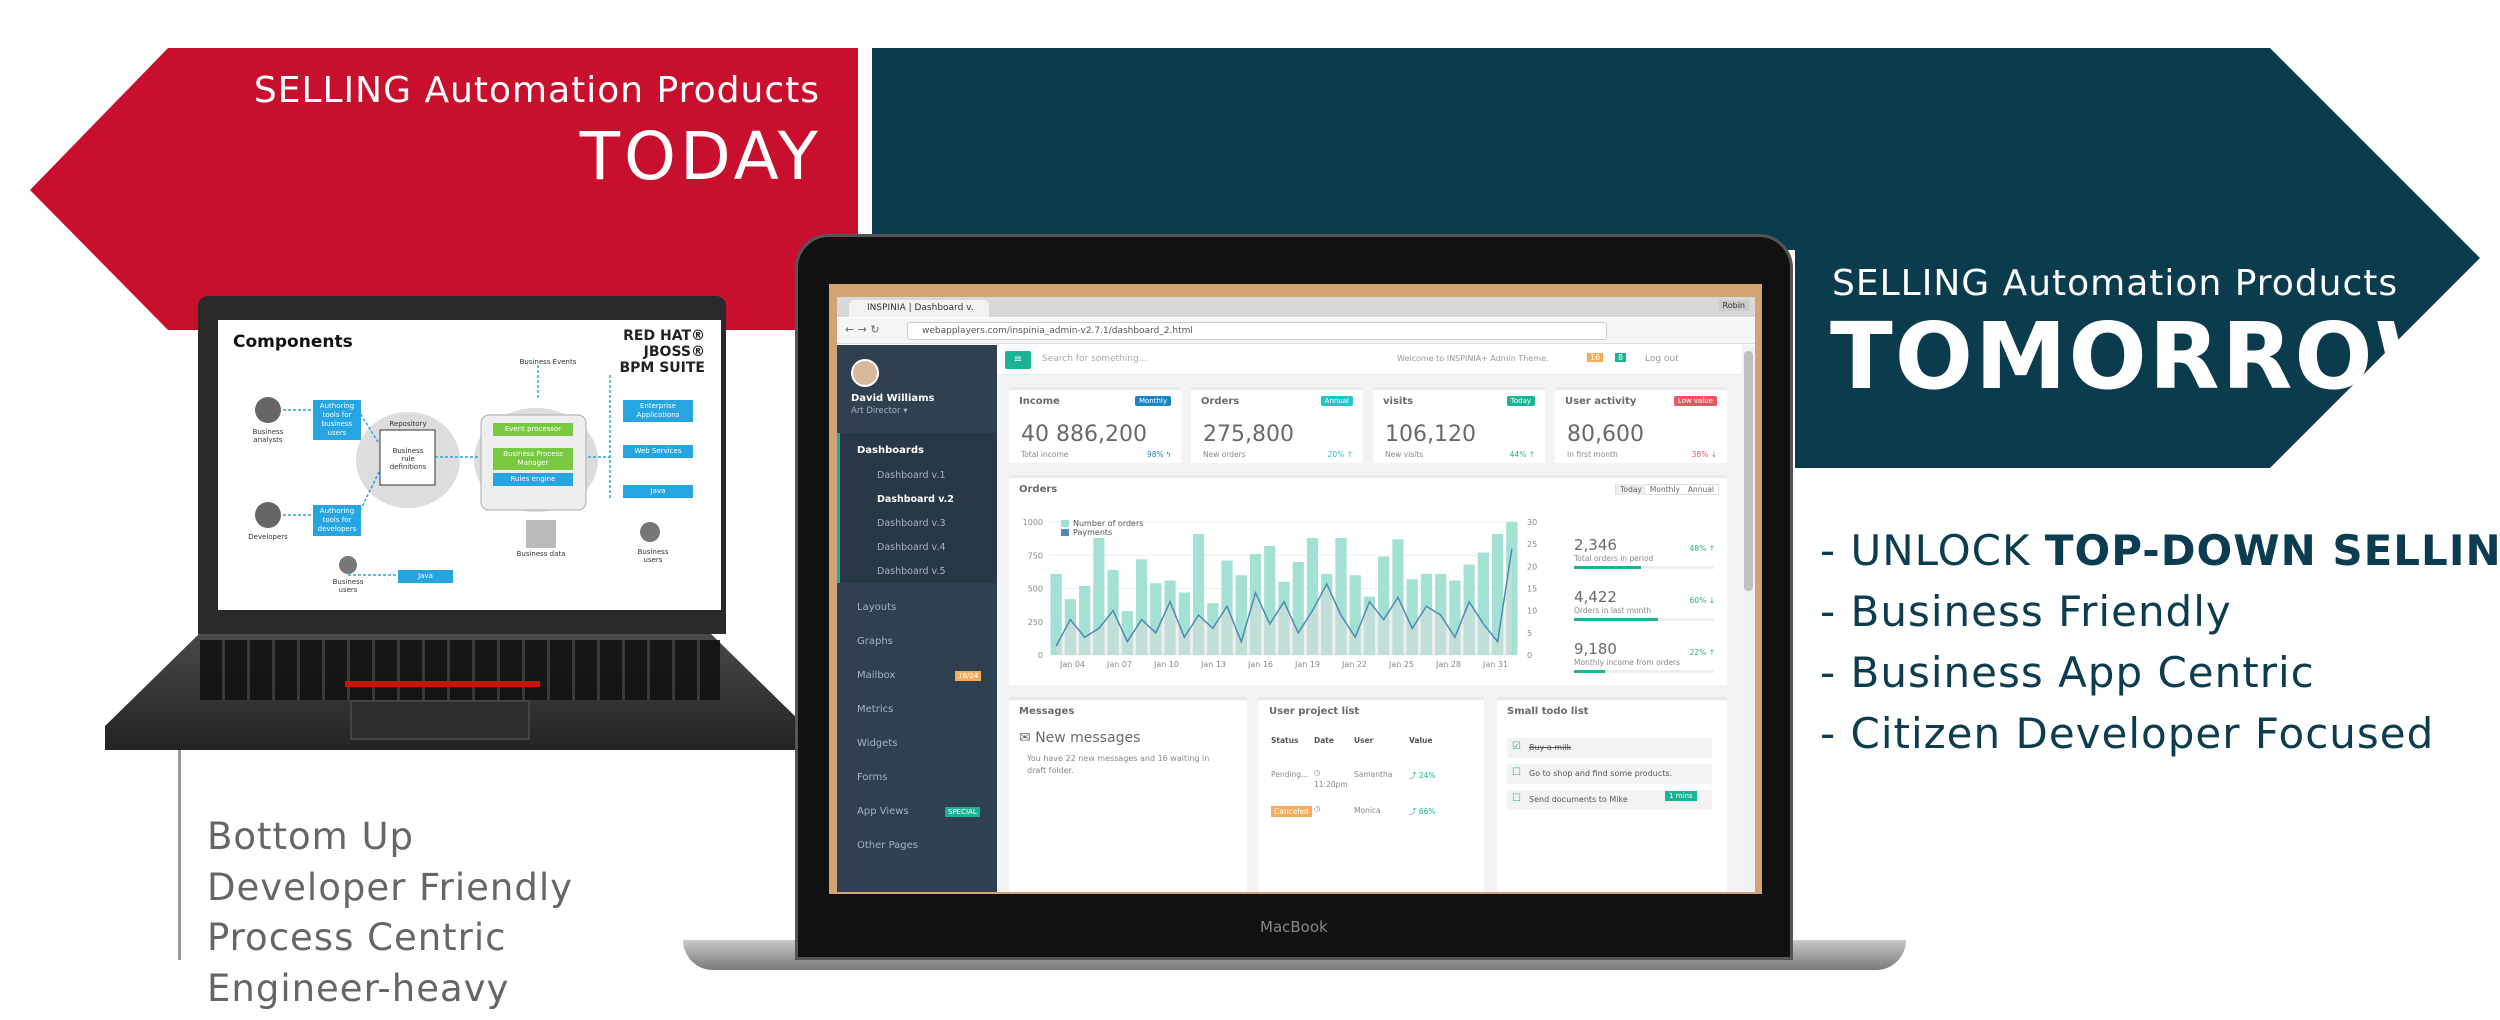 The height and width of the screenshot is (1020, 2500). What do you see at coordinates (1317, 772) in the screenshot?
I see `clock-icon: ◷` at bounding box center [1317, 772].